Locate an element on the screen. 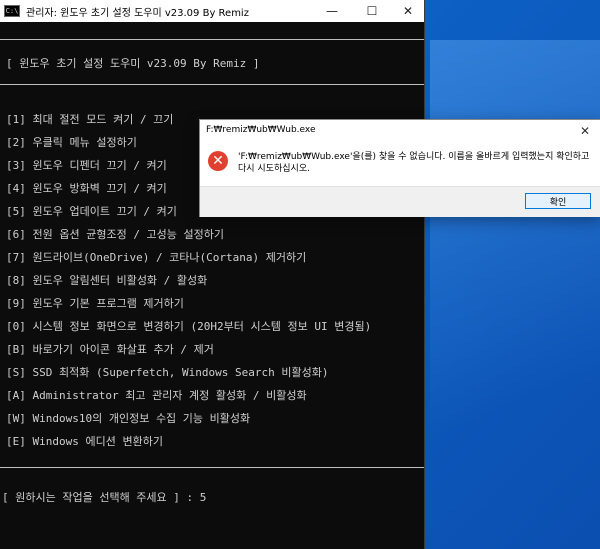 This screenshot has height=549, width=600. dialog-close-button: ✕ is located at coordinates (585, 131).